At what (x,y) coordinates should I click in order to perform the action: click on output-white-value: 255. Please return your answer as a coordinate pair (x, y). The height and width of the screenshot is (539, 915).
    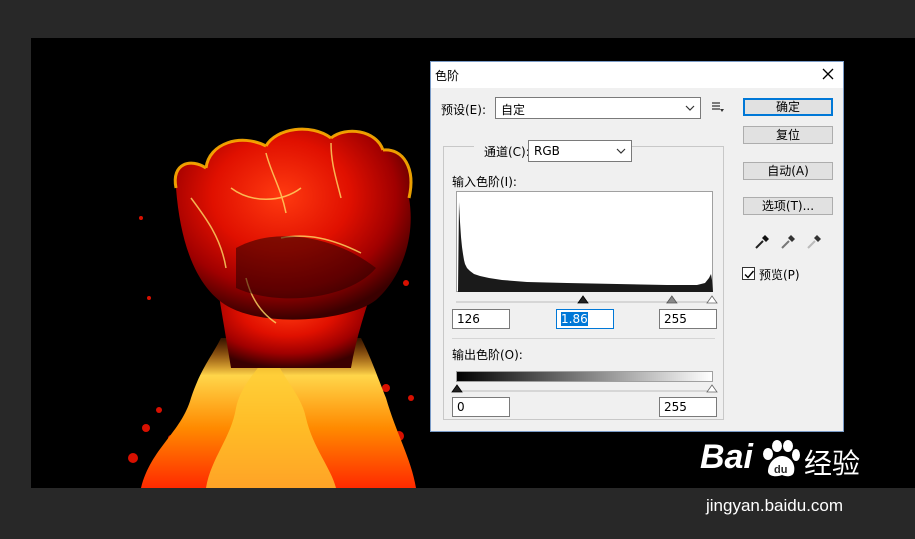
    Looking at the image, I should click on (675, 407).